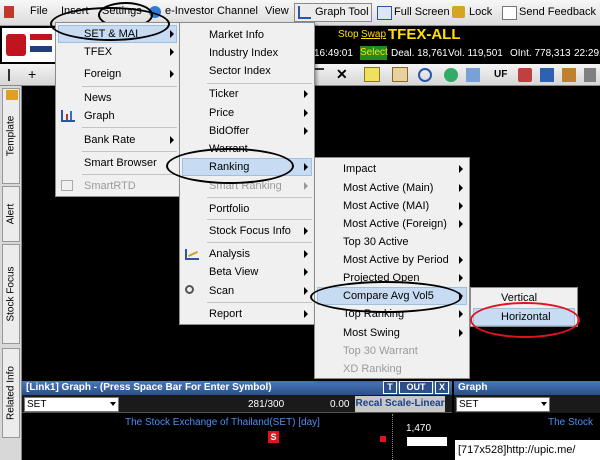 This screenshot has height=460, width=600. What do you see at coordinates (380, 351) in the screenshot?
I see `menu-item-top-30-warrant: Top 30 Warrant` at bounding box center [380, 351].